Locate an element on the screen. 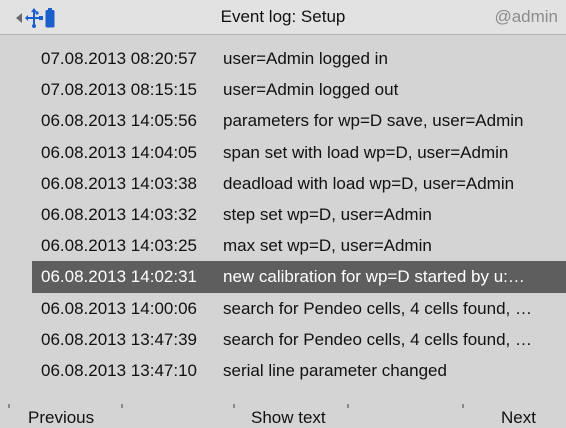 The height and width of the screenshot is (428, 566). page-title: Event log: Setup is located at coordinates (283, 16).